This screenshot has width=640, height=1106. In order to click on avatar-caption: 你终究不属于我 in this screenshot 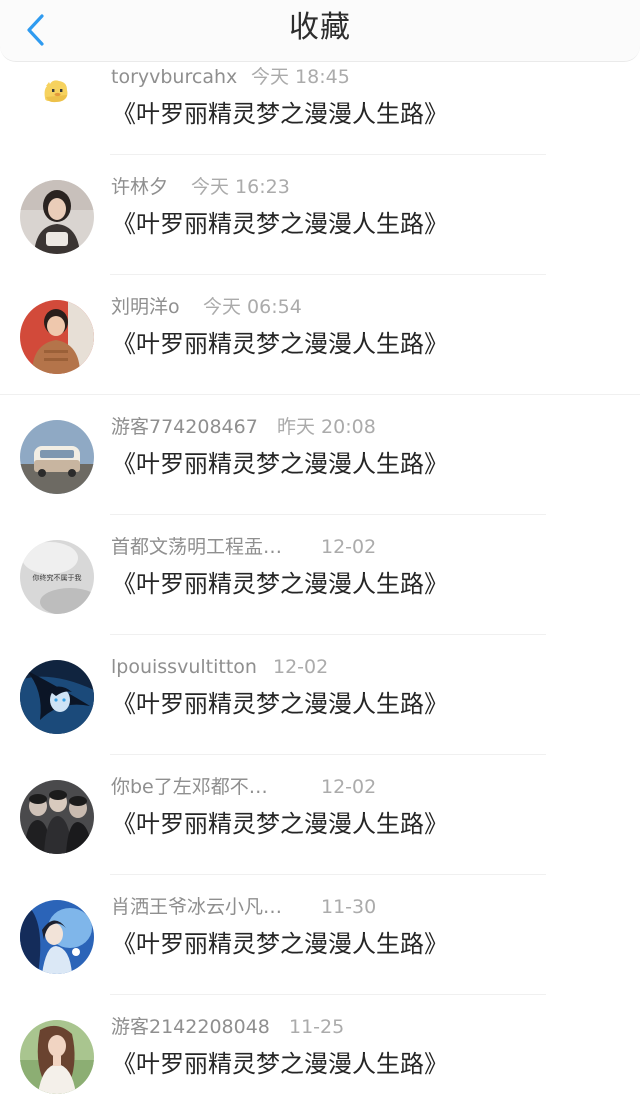, I will do `click(57, 577)`.